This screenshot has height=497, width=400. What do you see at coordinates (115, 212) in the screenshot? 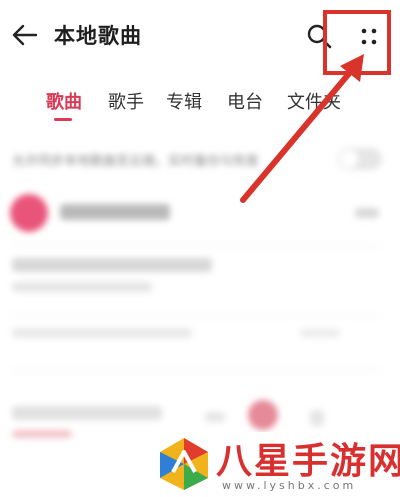
I see `play-all-label` at bounding box center [115, 212].